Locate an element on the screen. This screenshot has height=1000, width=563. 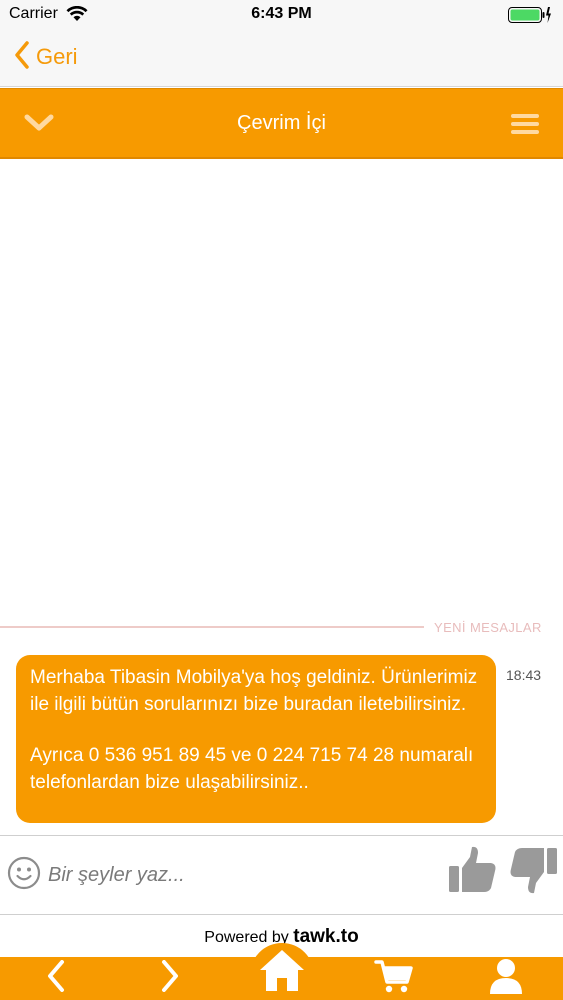
navigation-bar: Geri is located at coordinates (281, 58).